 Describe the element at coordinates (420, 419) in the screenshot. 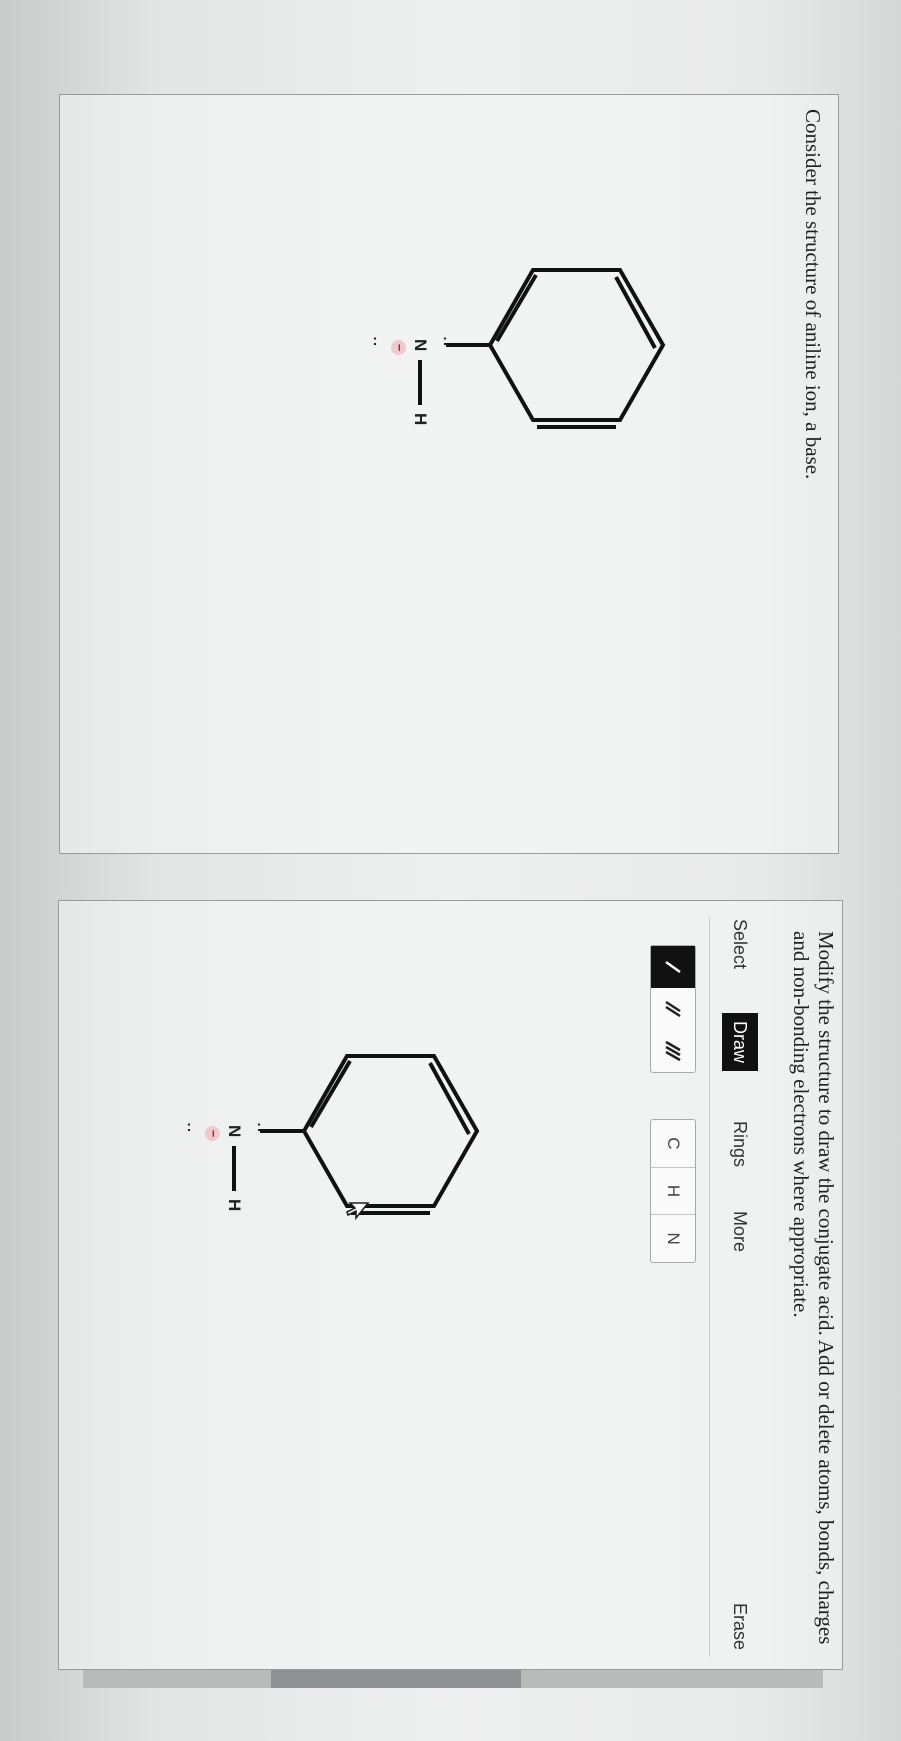

I see `hydrogen-atom: H` at that location.